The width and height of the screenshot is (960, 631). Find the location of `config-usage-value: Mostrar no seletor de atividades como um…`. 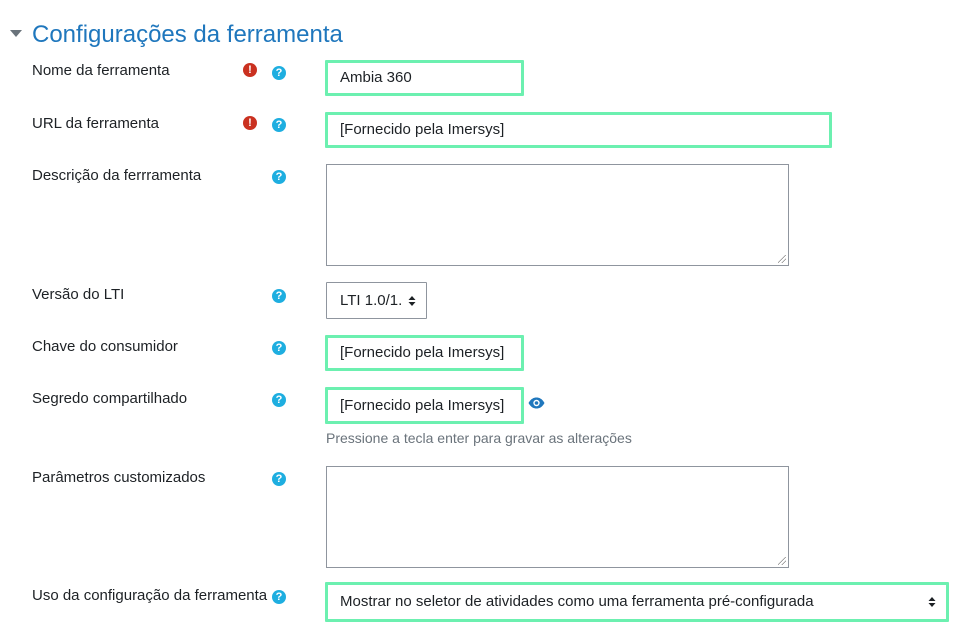

config-usage-value: Mostrar no seletor de atividades como um… is located at coordinates (577, 601).